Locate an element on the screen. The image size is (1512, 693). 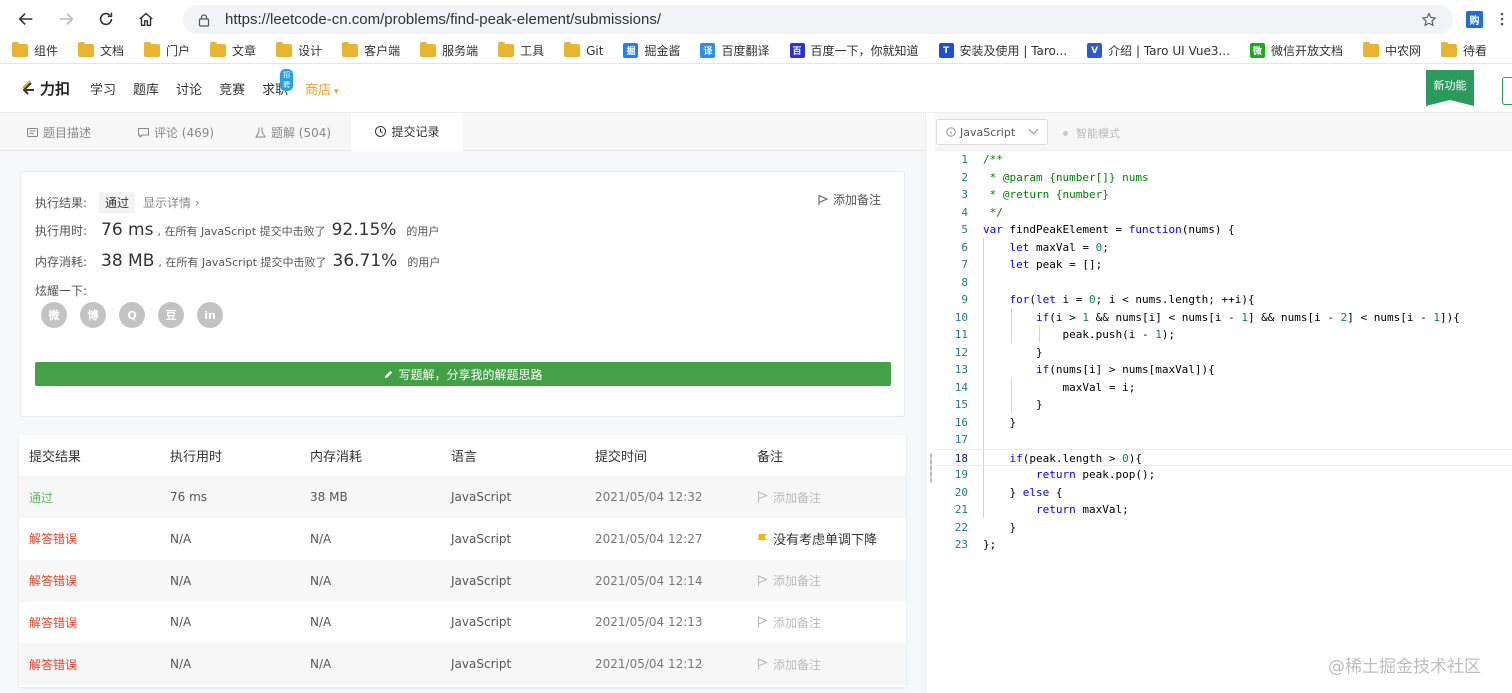
bookmark-item: 译百度翻译 is located at coordinates (735, 50).